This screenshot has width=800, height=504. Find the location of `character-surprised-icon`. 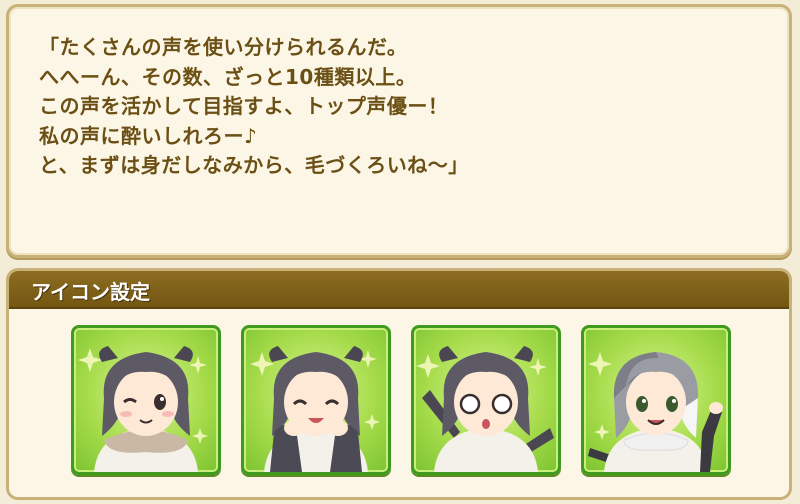

character-surprised-icon is located at coordinates (485, 409).